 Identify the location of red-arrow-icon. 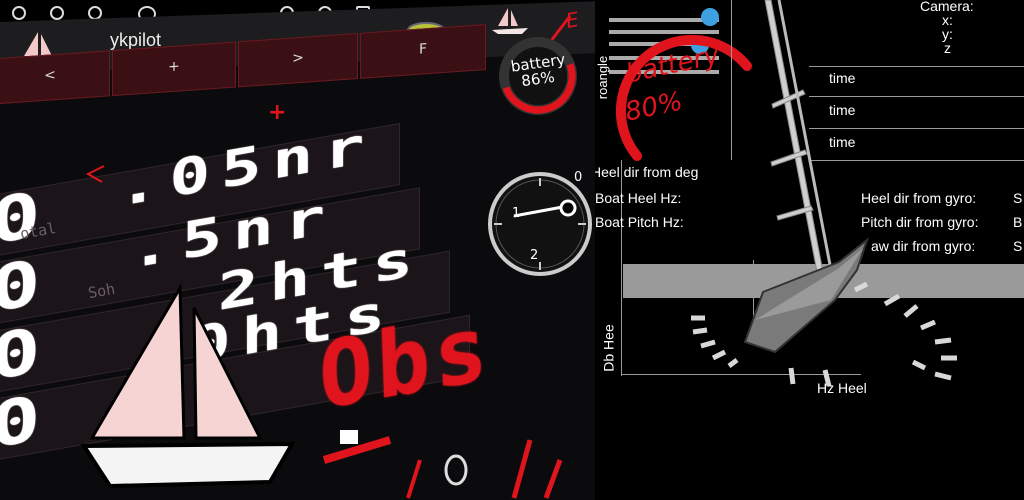
(95, 174).